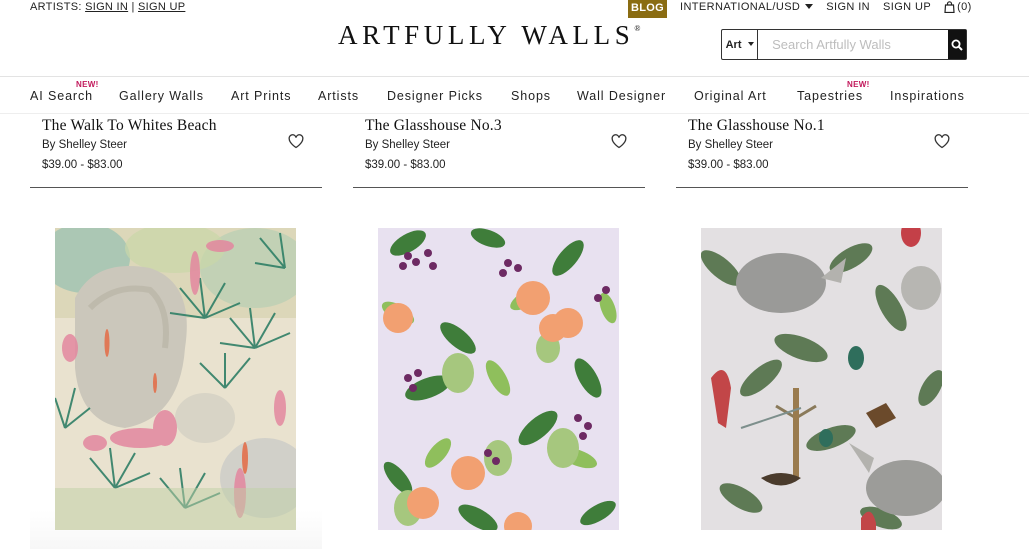 The image size is (1029, 549). Describe the element at coordinates (531, 96) in the screenshot. I see `nav-item-shops: Shops` at that location.